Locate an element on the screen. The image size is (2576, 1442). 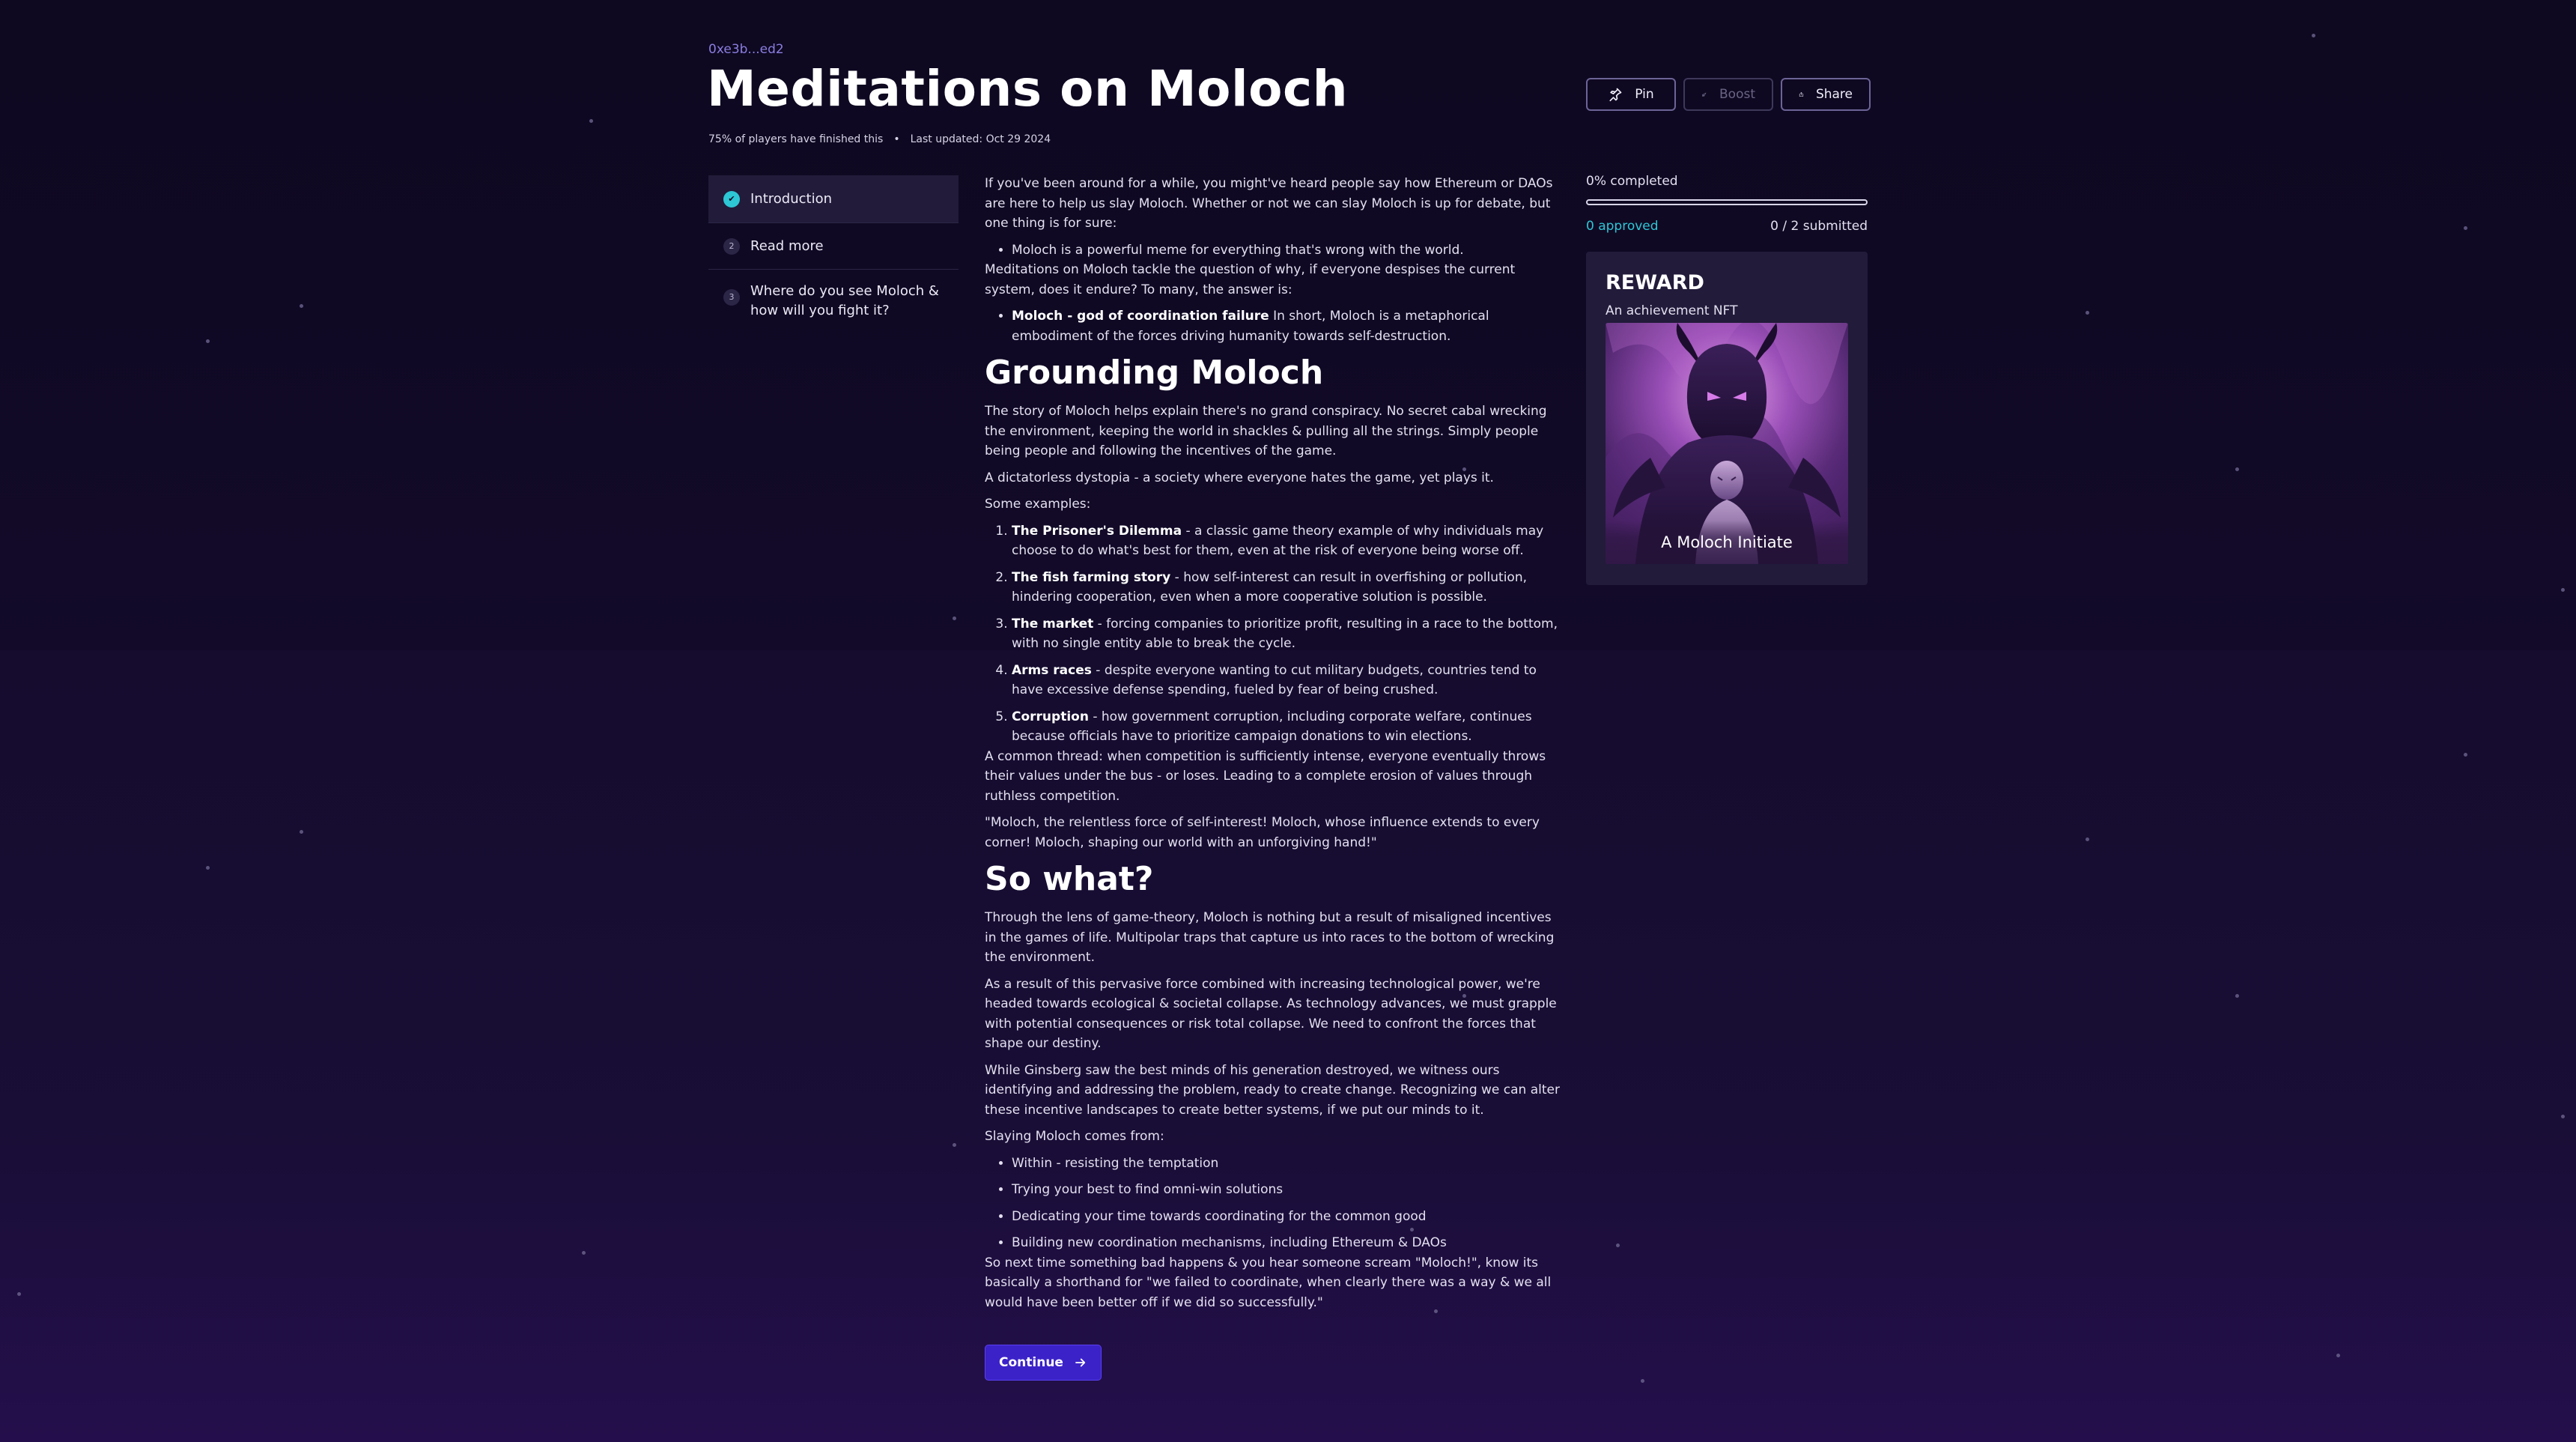
action-bar: Pin Boost Share is located at coordinates (1728, 95).